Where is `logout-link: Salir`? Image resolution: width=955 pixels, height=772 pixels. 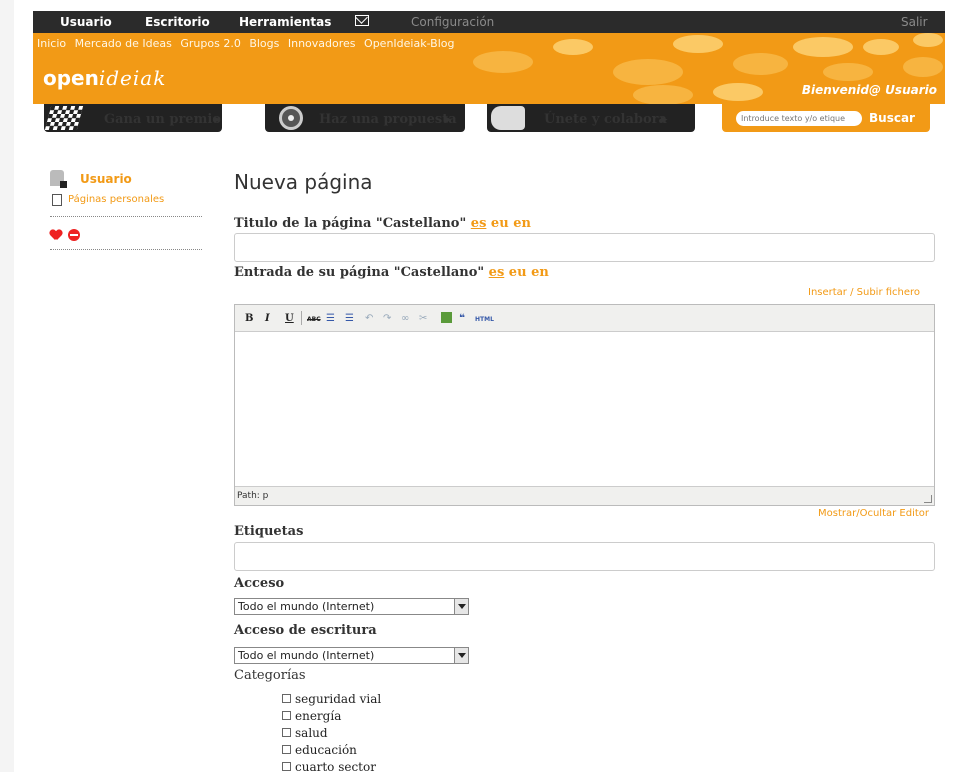
logout-link: Salir is located at coordinates (914, 22).